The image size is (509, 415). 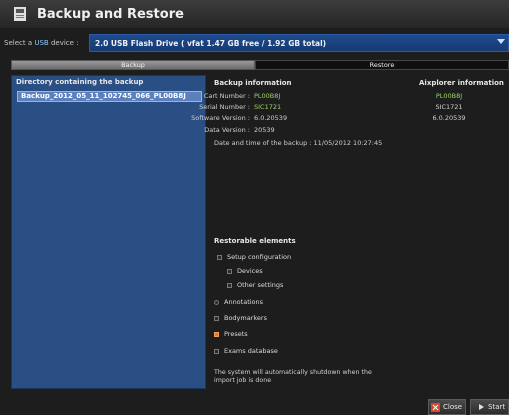 I want to click on setup-label: Setup configuration, so click(x=259, y=257).